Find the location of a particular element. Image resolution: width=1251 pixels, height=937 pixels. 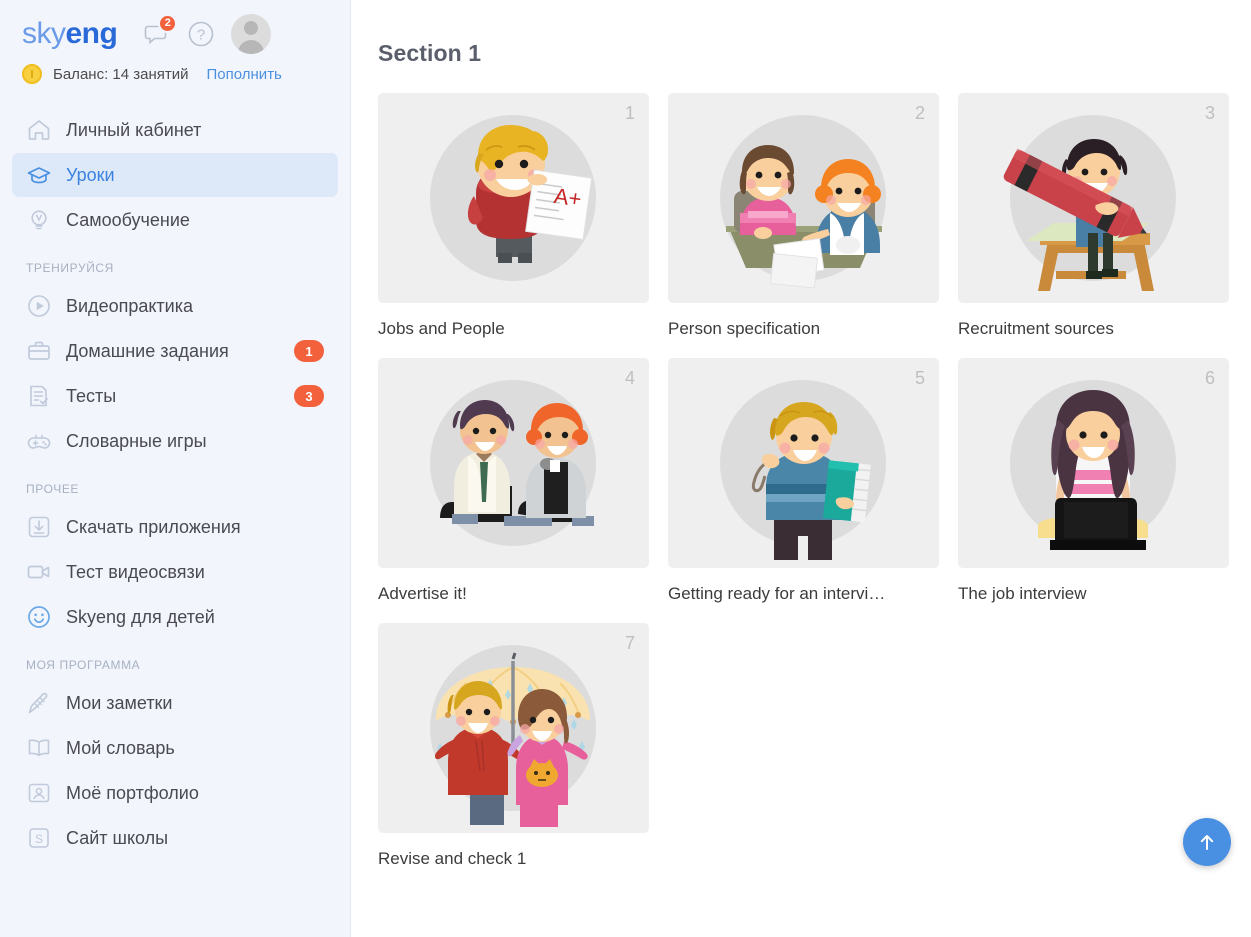

sidebar-item-smiley-face: Skyeng для детей is located at coordinates (175, 617).